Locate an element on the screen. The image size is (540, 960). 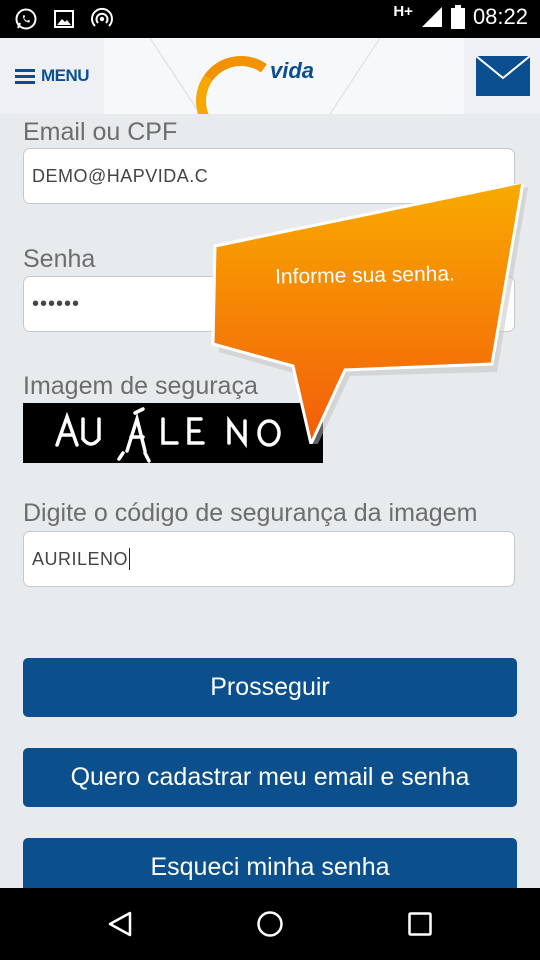
recents-icon is located at coordinates (420, 924).